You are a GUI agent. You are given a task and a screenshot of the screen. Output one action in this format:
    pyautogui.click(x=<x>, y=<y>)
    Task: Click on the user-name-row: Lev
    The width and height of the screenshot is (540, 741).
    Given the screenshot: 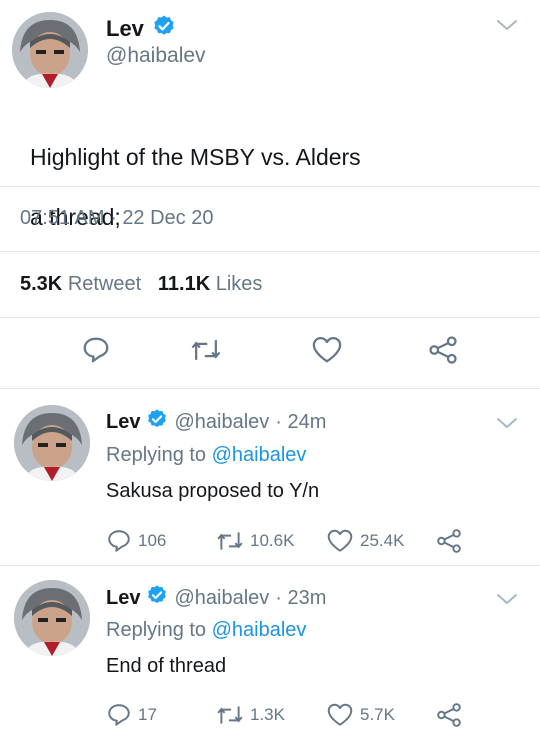 What is the action you would take?
    pyautogui.click(x=141, y=29)
    